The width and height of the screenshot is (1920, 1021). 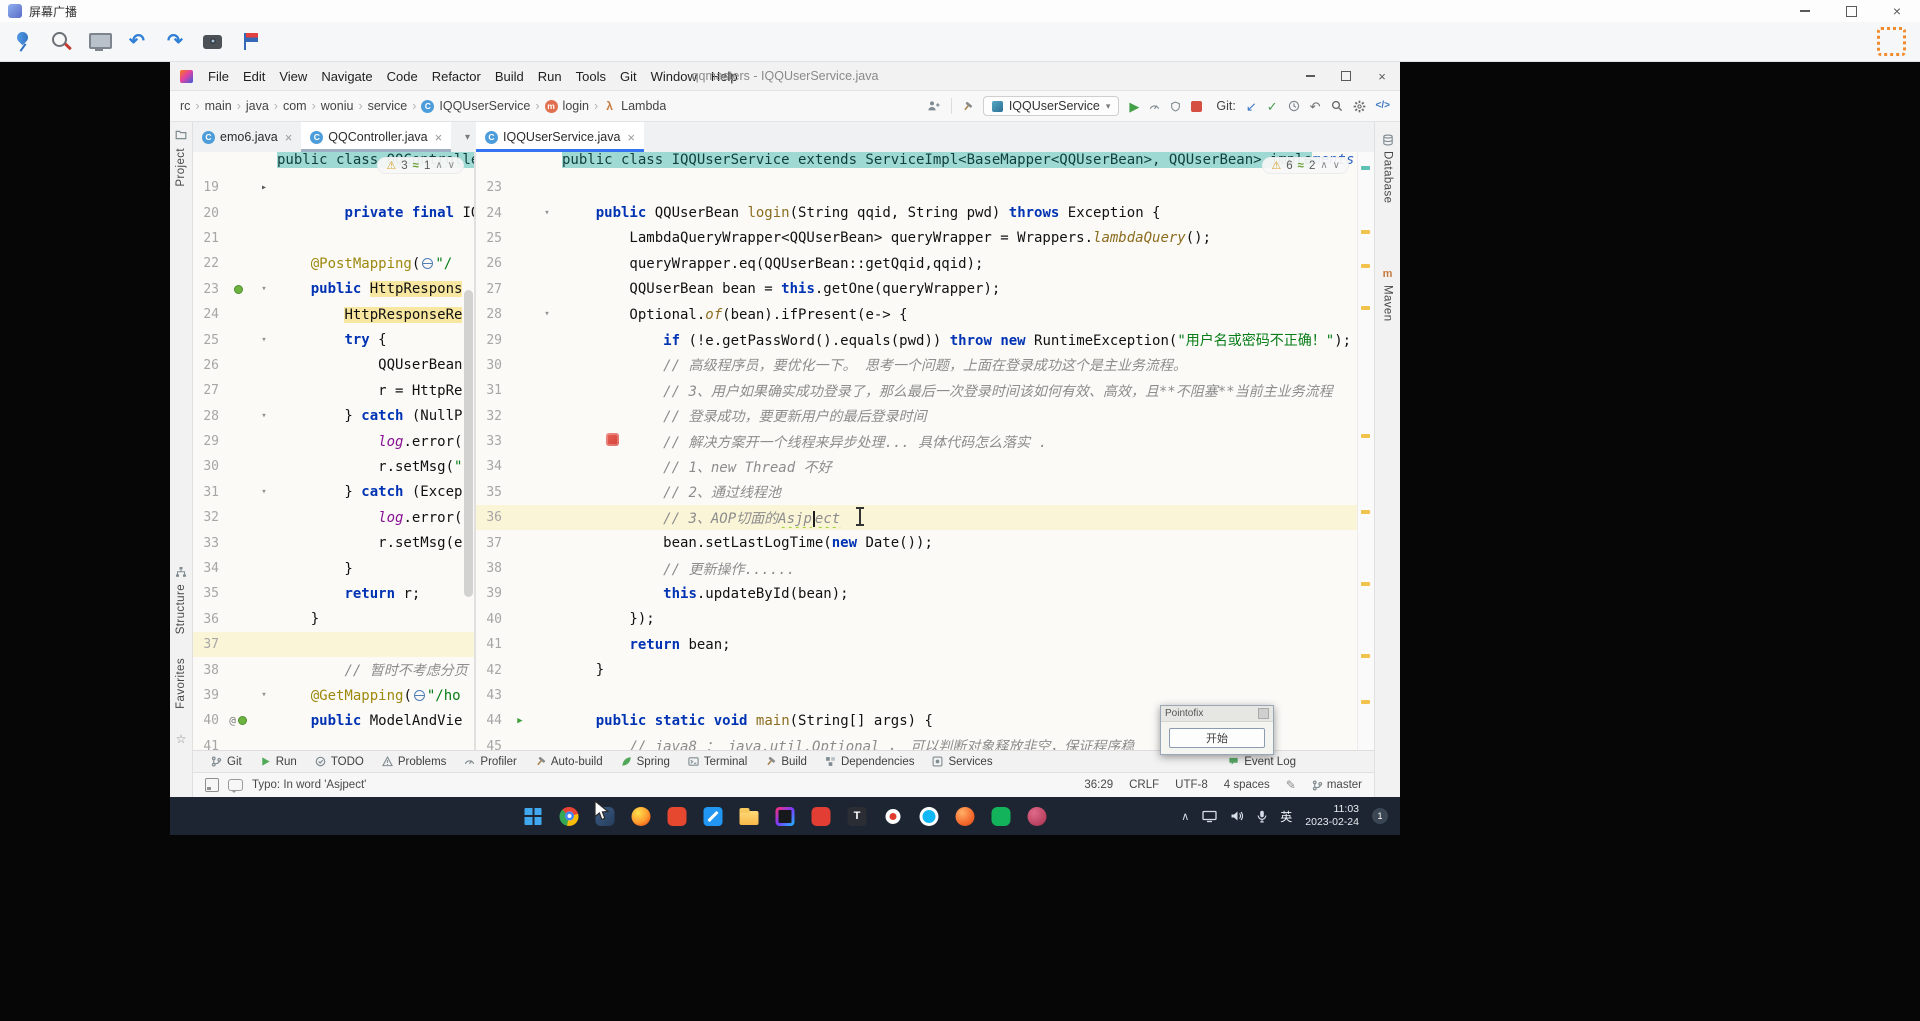 I want to click on line-number: 37, so click(x=491, y=543).